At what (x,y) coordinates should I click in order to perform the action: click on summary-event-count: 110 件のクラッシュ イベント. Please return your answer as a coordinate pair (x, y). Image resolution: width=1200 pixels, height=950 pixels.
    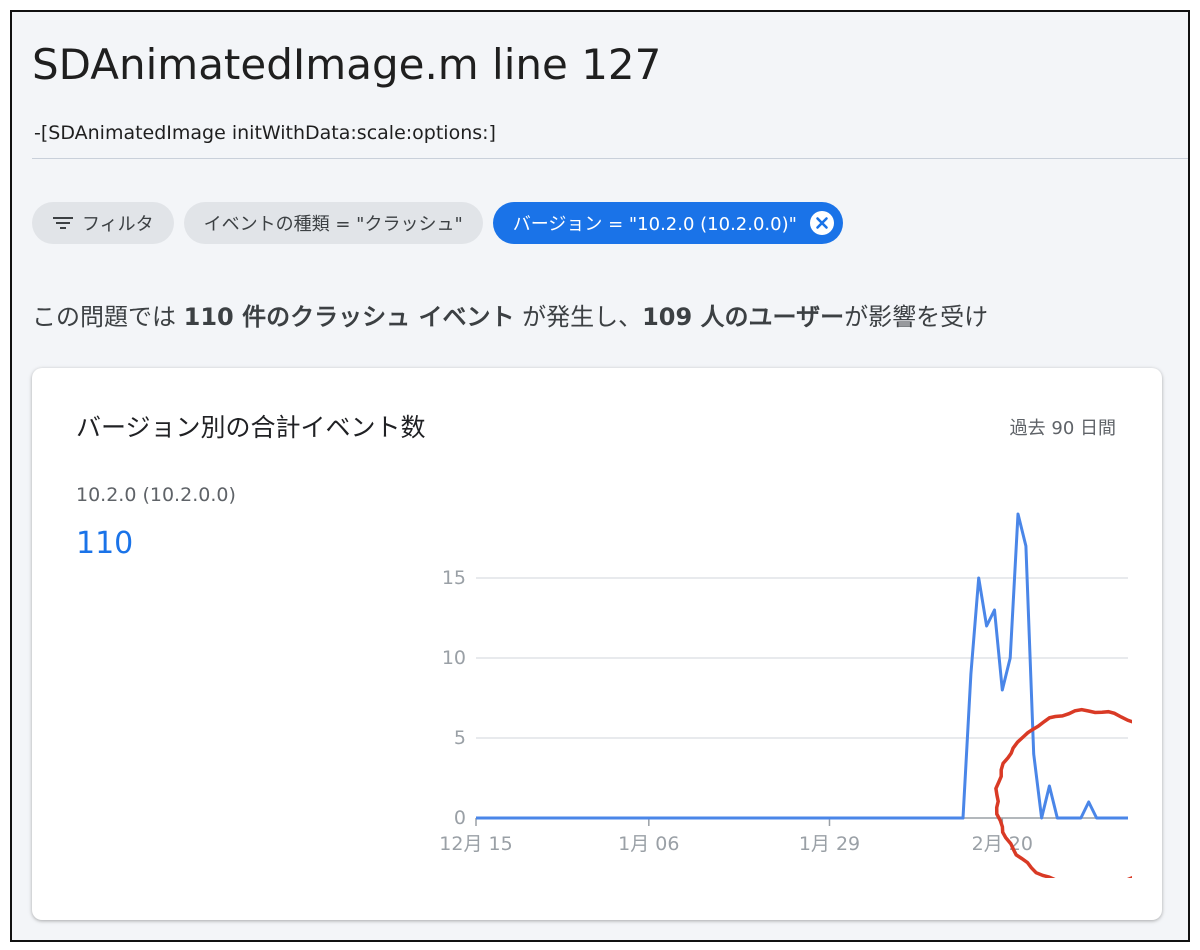
    Looking at the image, I should click on (349, 317).